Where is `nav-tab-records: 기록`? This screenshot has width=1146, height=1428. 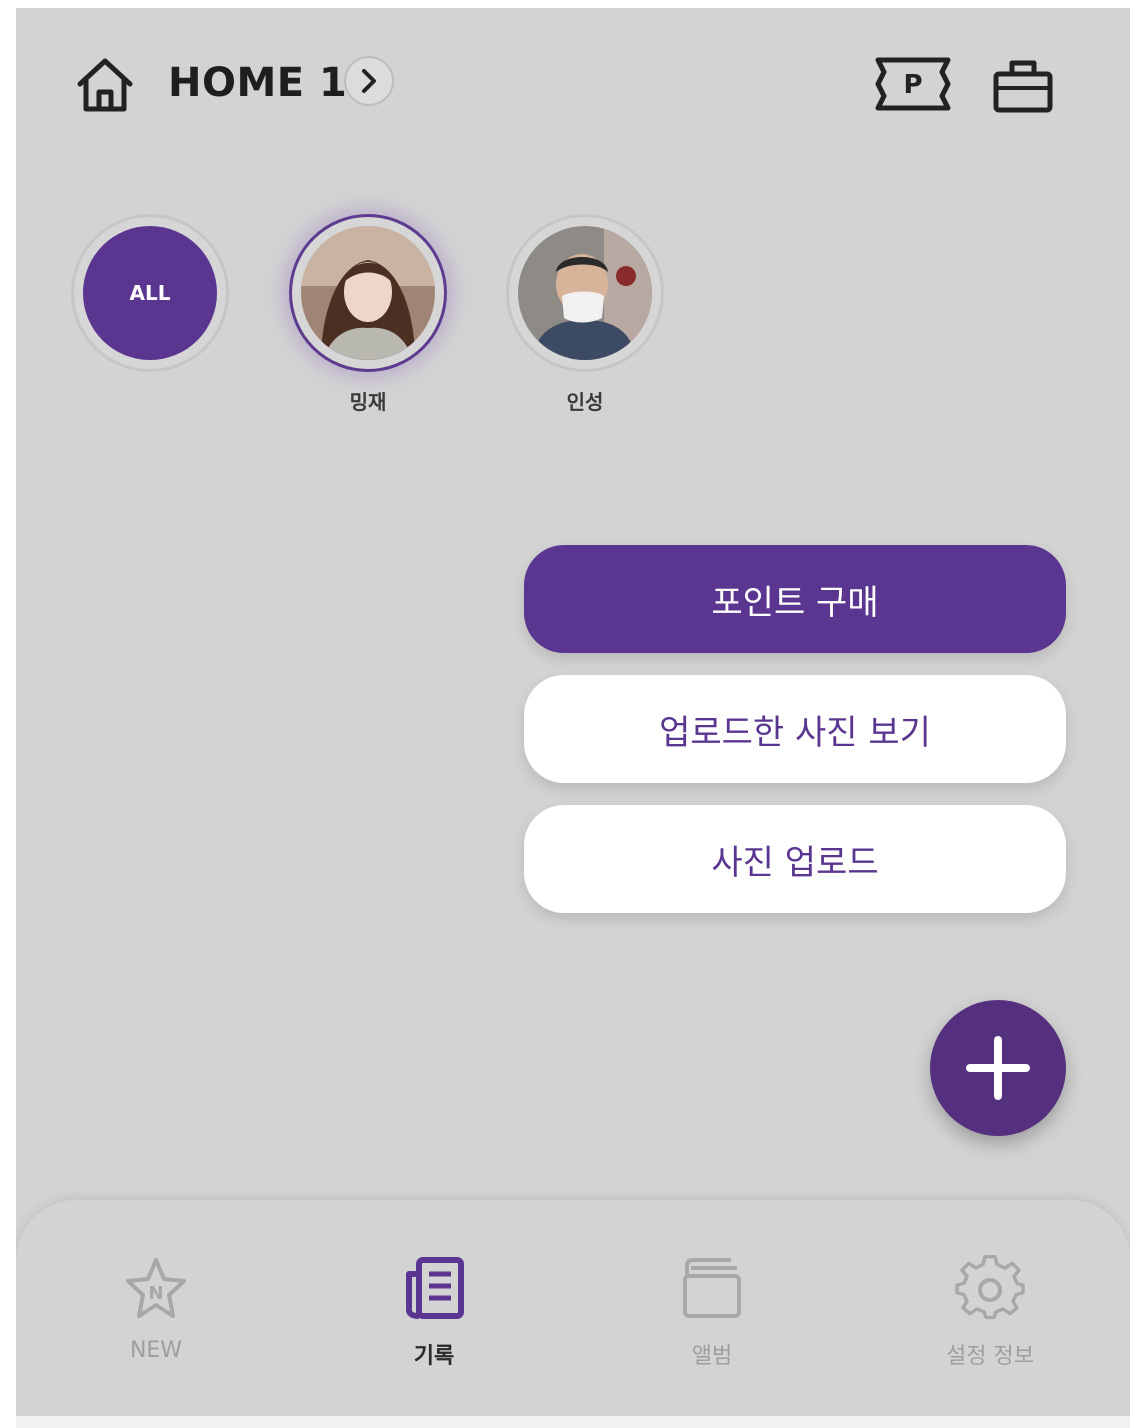 nav-tab-records: 기록 is located at coordinates (434, 1312).